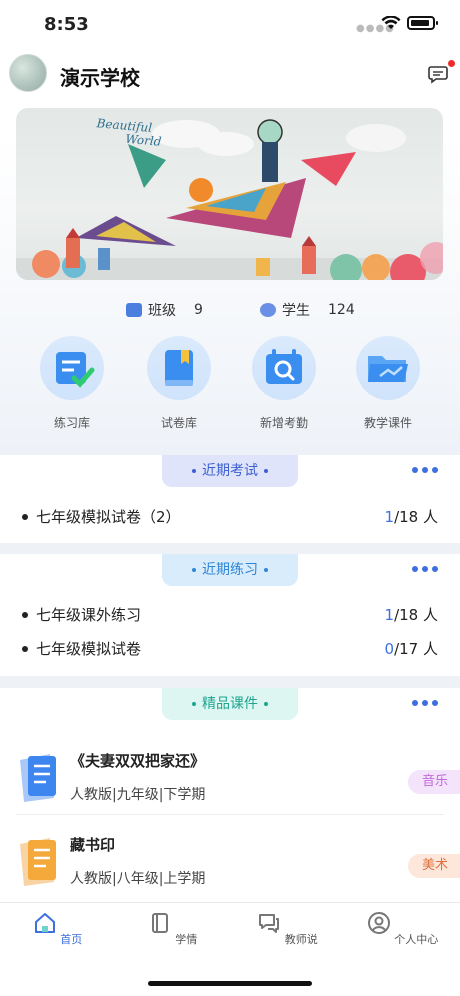 The image size is (460, 996). What do you see at coordinates (411, 615) in the screenshot?
I see `practice-progress: 1/18 人` at bounding box center [411, 615].